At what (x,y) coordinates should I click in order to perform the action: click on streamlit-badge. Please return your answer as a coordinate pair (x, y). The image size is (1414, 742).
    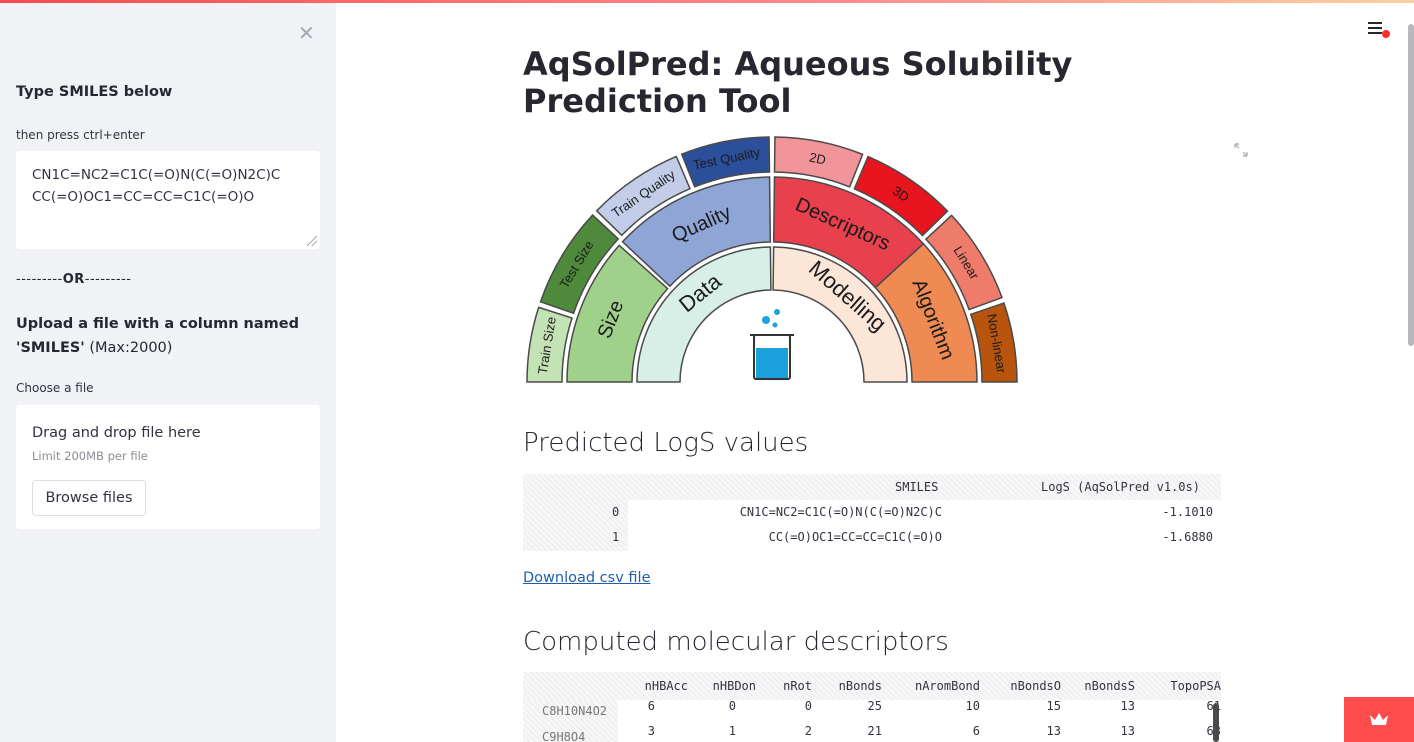
    Looking at the image, I should click on (1379, 719).